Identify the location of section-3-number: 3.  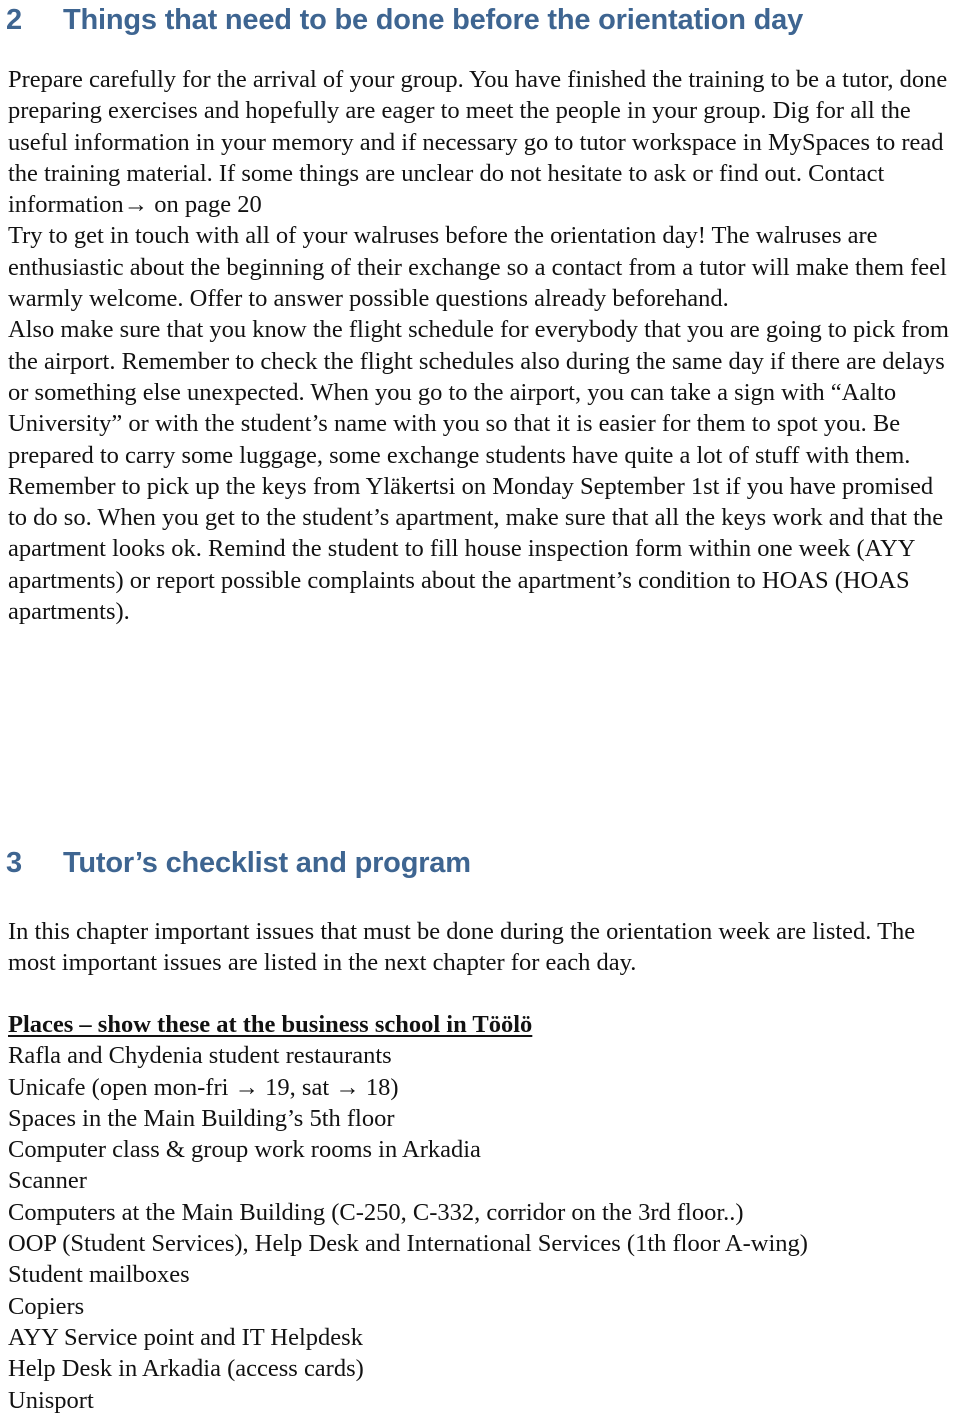
(14, 863).